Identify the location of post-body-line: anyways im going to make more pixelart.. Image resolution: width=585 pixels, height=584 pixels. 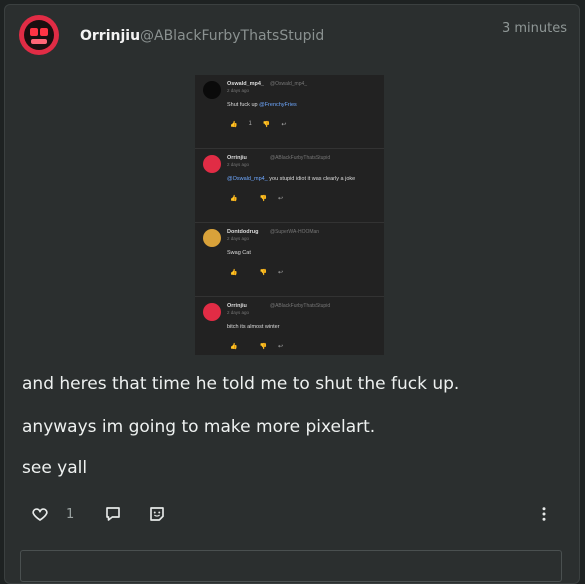
(199, 427).